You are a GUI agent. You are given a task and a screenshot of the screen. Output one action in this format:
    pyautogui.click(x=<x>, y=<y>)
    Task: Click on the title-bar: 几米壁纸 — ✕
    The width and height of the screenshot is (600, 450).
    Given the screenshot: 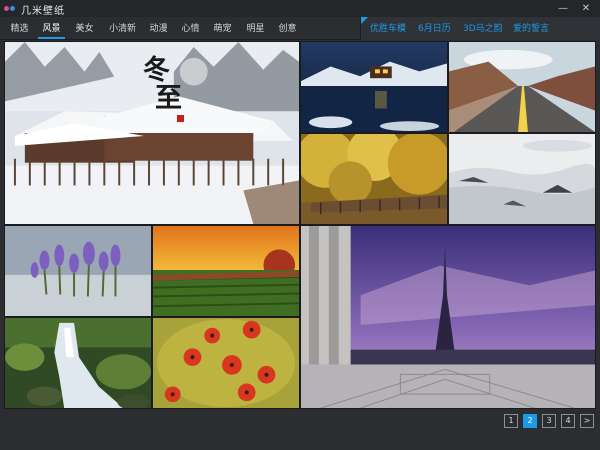 What is the action you would take?
    pyautogui.click(x=300, y=8)
    